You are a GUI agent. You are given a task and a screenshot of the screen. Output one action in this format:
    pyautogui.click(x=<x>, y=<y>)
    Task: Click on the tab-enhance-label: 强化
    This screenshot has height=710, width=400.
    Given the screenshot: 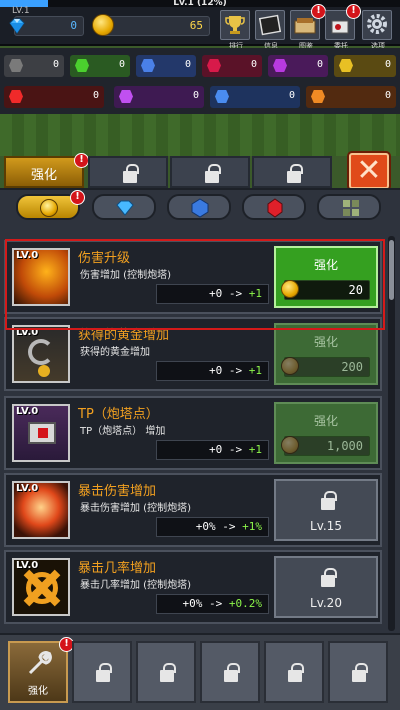 What is the action you would take?
    pyautogui.click(x=43, y=175)
    